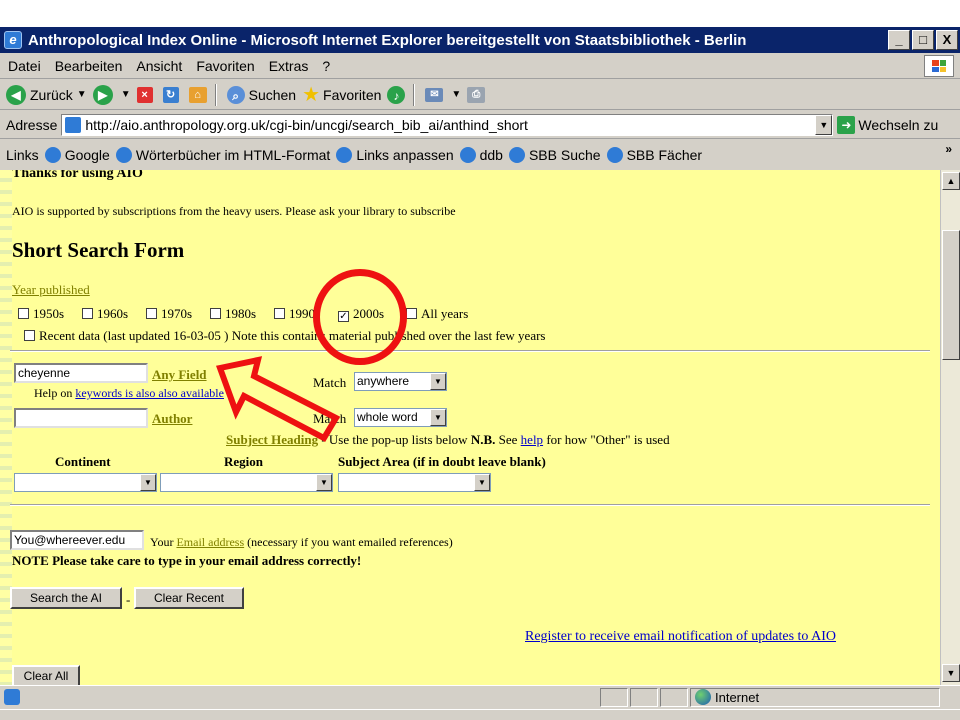  I want to click on anyfield-link: Any Field, so click(179, 375).